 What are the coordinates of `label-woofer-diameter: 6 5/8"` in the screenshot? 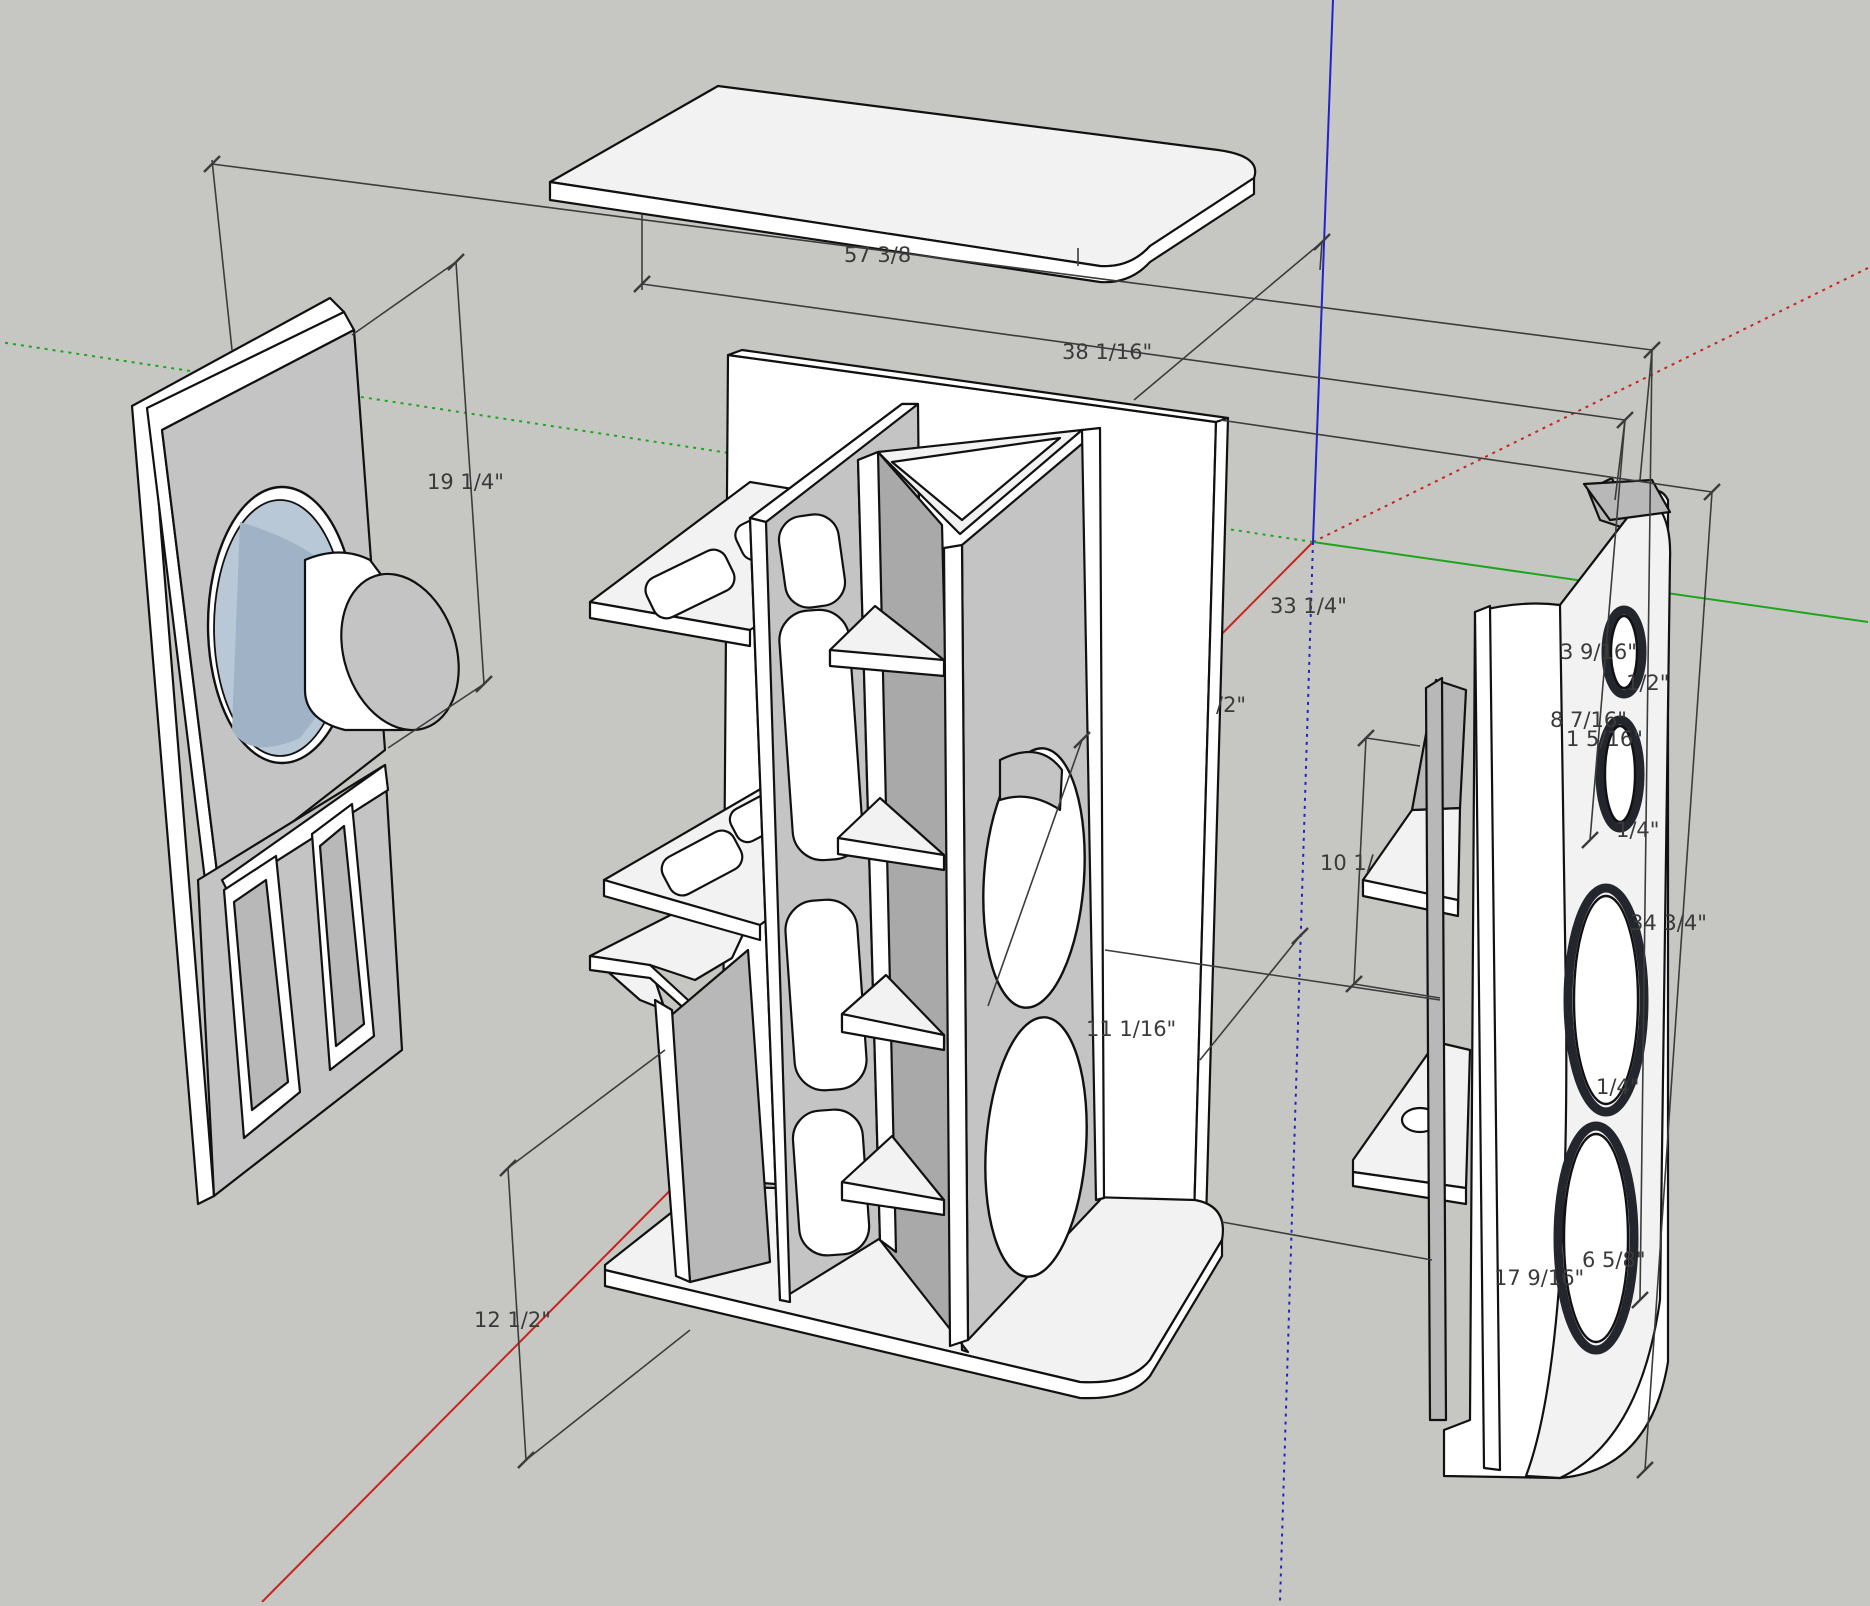 It's located at (1614, 1260).